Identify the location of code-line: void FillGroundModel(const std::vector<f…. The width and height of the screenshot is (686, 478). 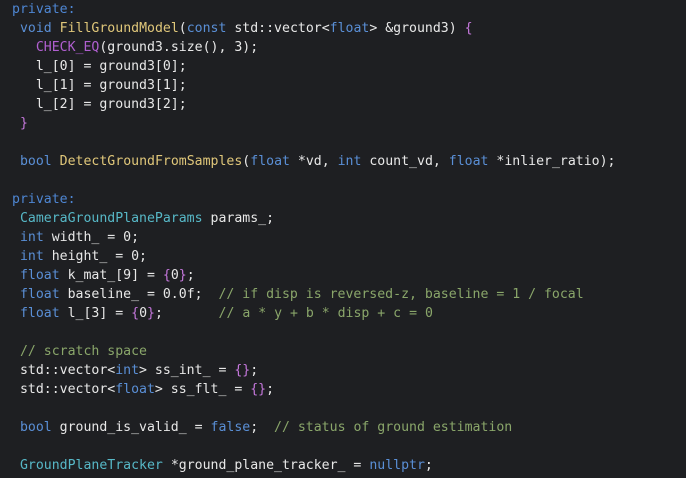
(242, 28).